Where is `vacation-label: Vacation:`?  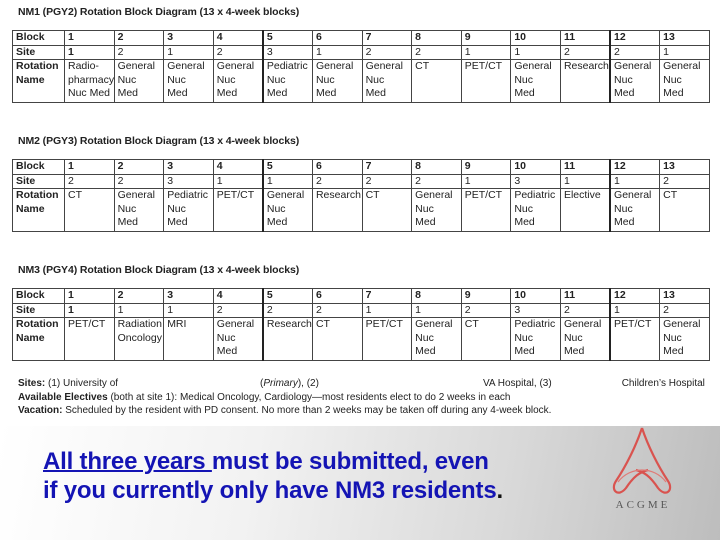
vacation-label: Vacation: is located at coordinates (40, 410).